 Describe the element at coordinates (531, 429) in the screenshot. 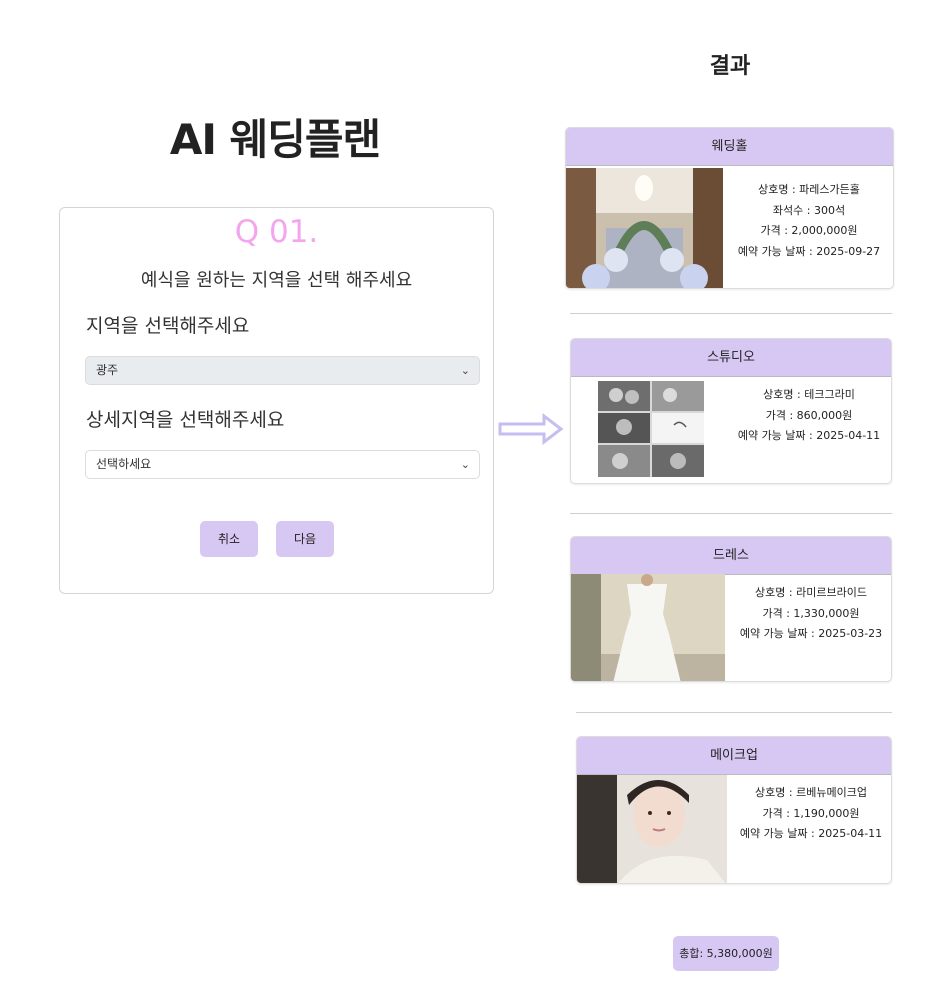

I see `arrow-right-icon` at that location.